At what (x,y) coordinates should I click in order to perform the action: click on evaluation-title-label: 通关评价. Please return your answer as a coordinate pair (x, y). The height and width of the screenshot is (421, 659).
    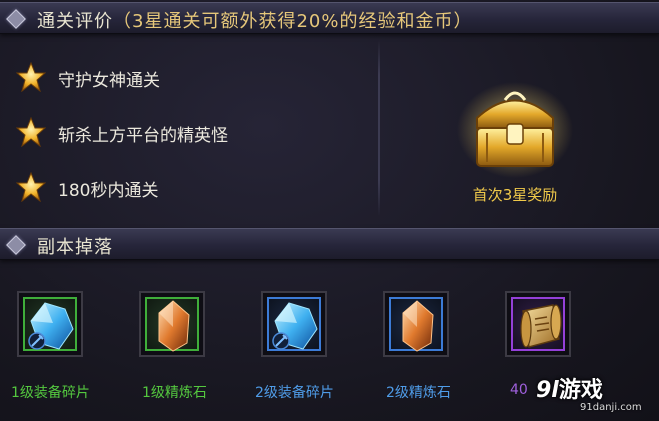
    Looking at the image, I should click on (75, 21).